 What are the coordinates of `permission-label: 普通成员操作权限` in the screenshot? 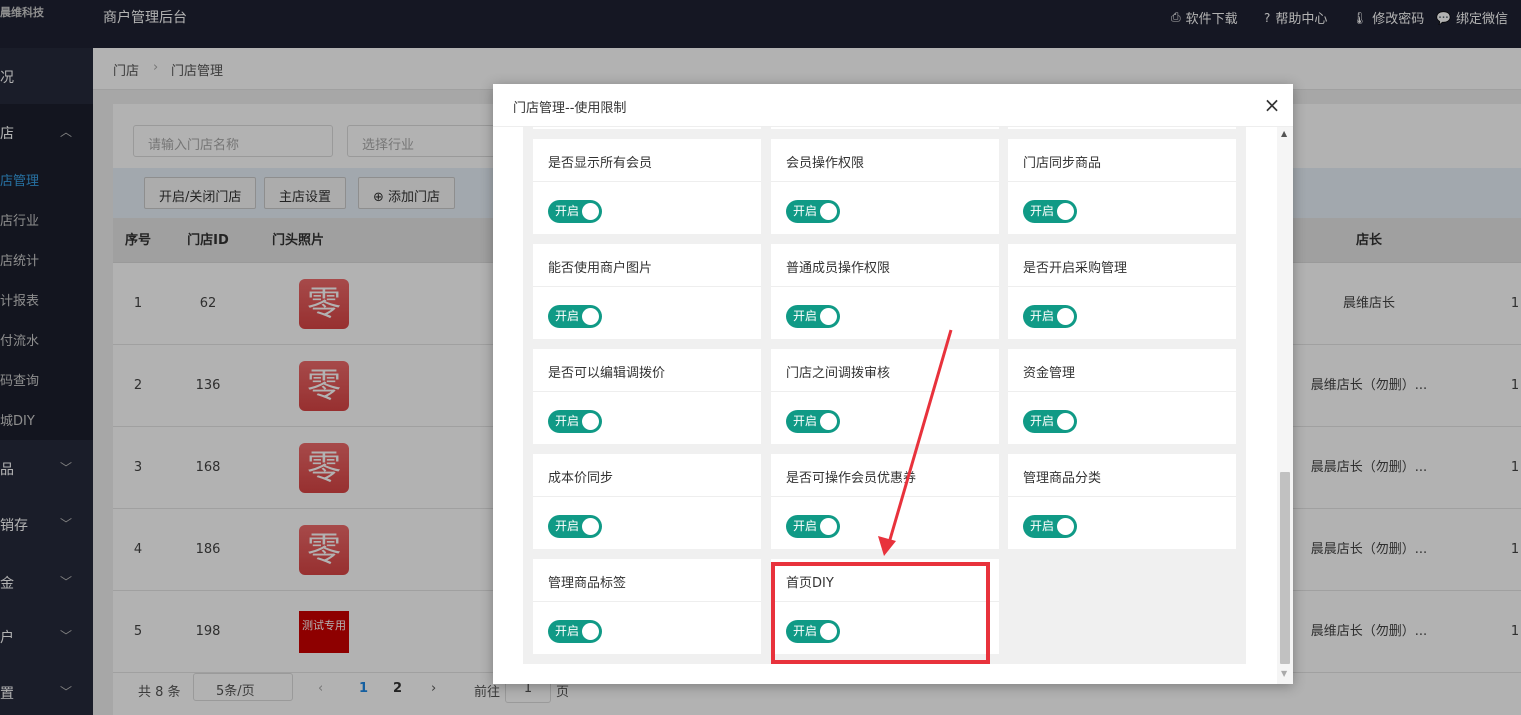 It's located at (838, 268).